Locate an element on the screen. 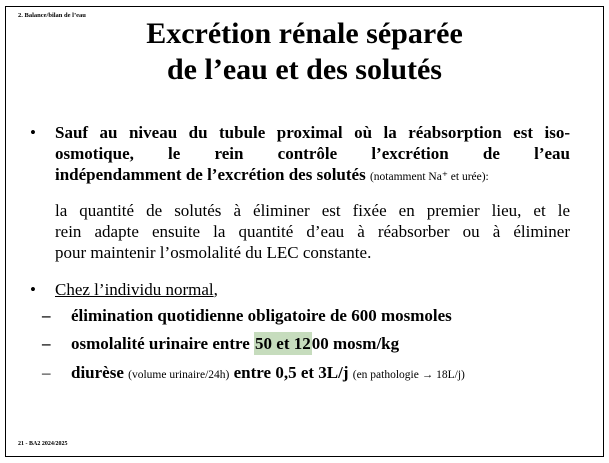 The height and width of the screenshot is (463, 609). bullet-2-heading: Chez l’individu normal, is located at coordinates (136, 289).